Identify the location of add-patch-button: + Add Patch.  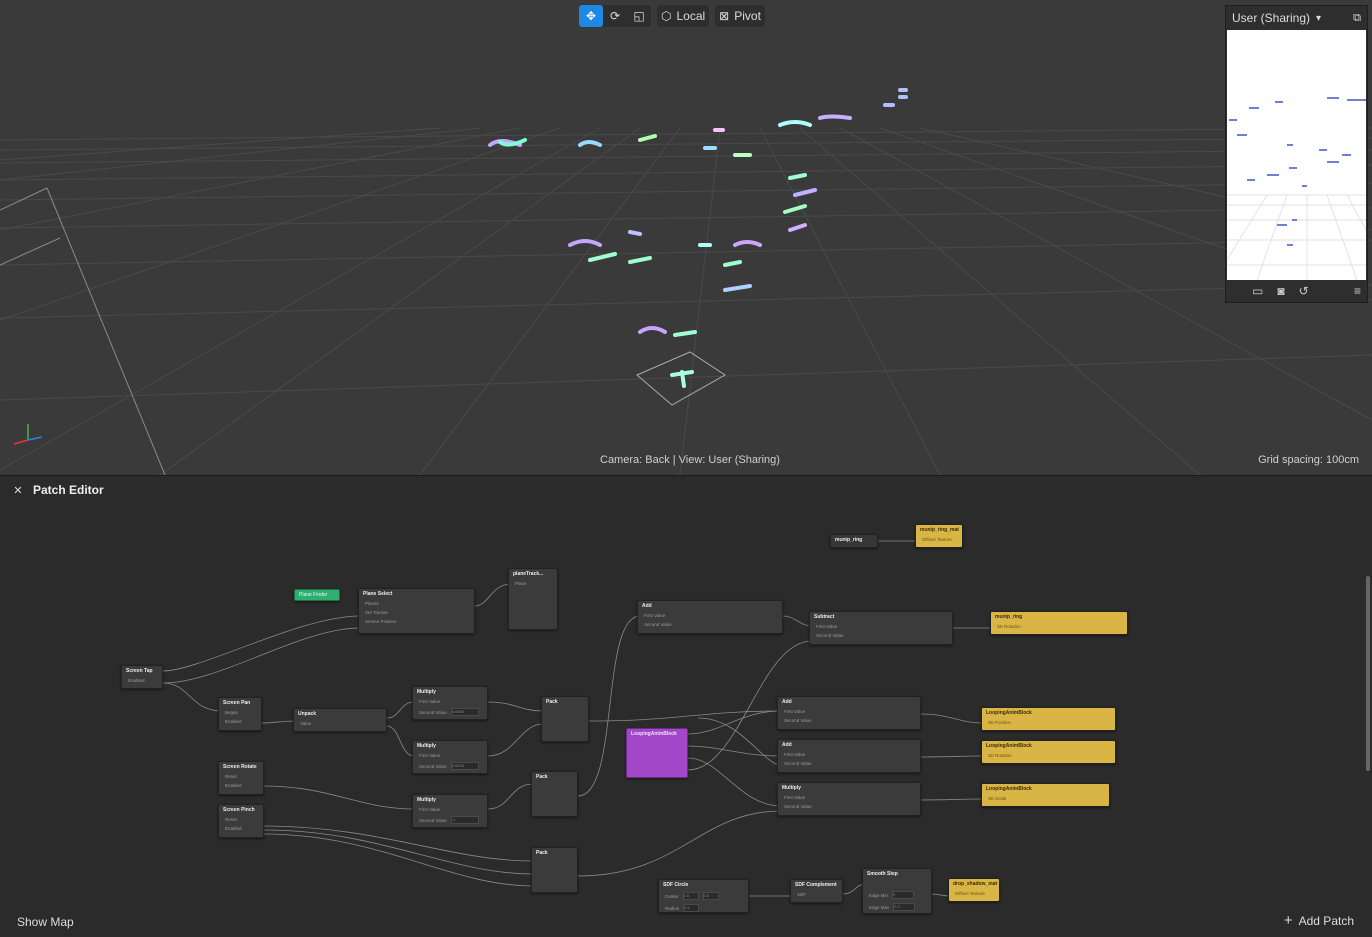
(1319, 920).